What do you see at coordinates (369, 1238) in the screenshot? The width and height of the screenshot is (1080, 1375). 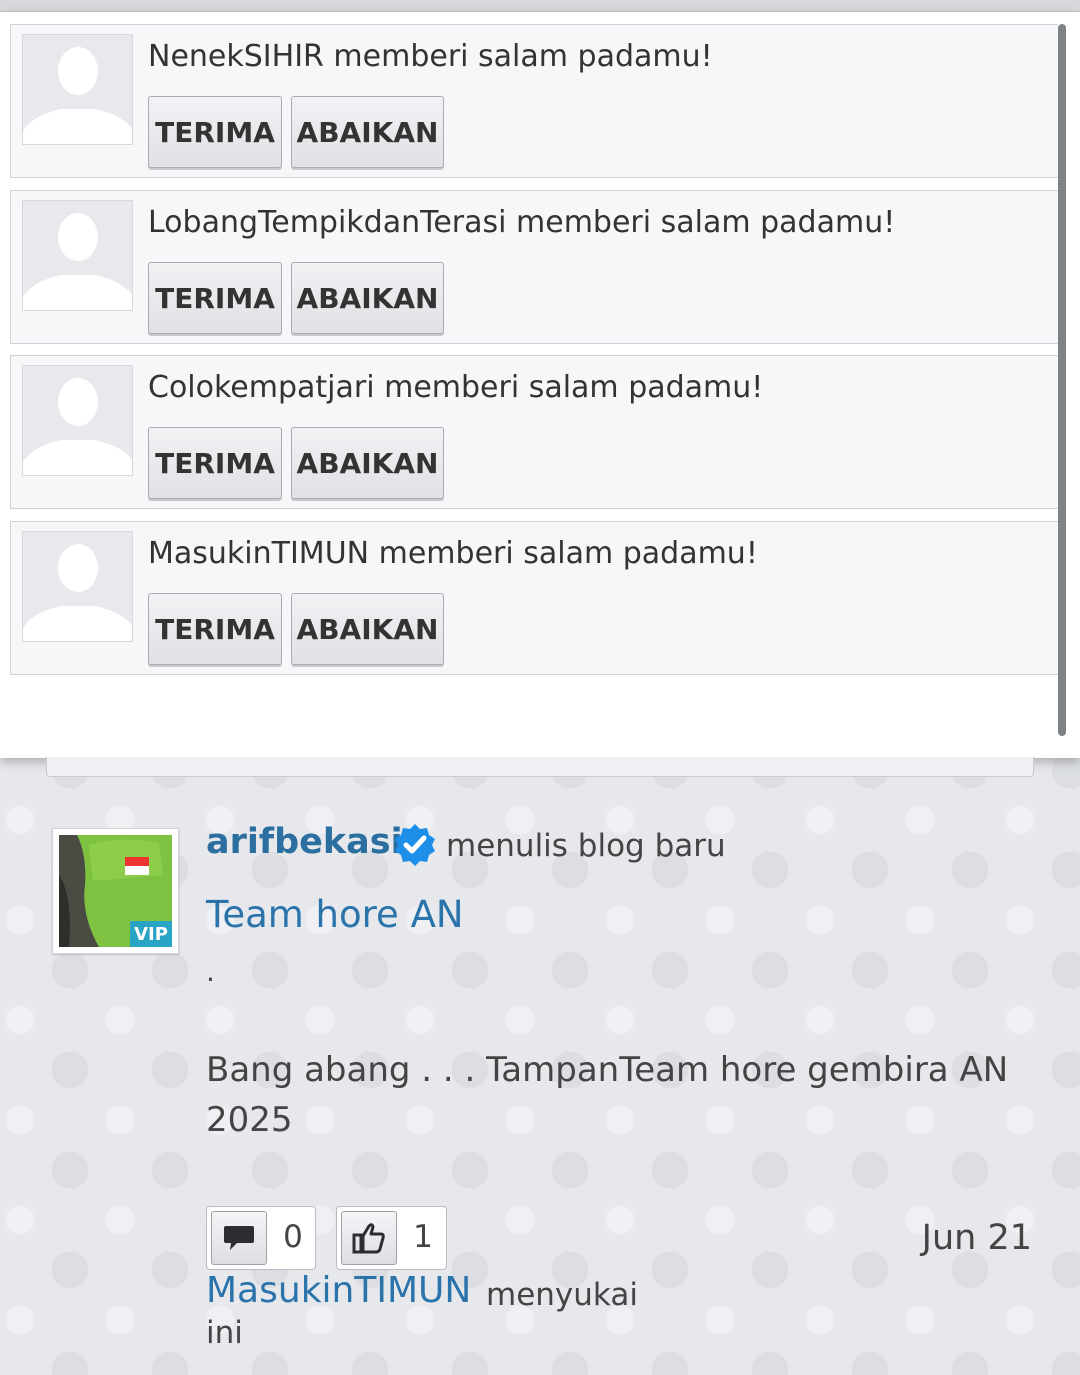 I see `thumbs-up-icon` at bounding box center [369, 1238].